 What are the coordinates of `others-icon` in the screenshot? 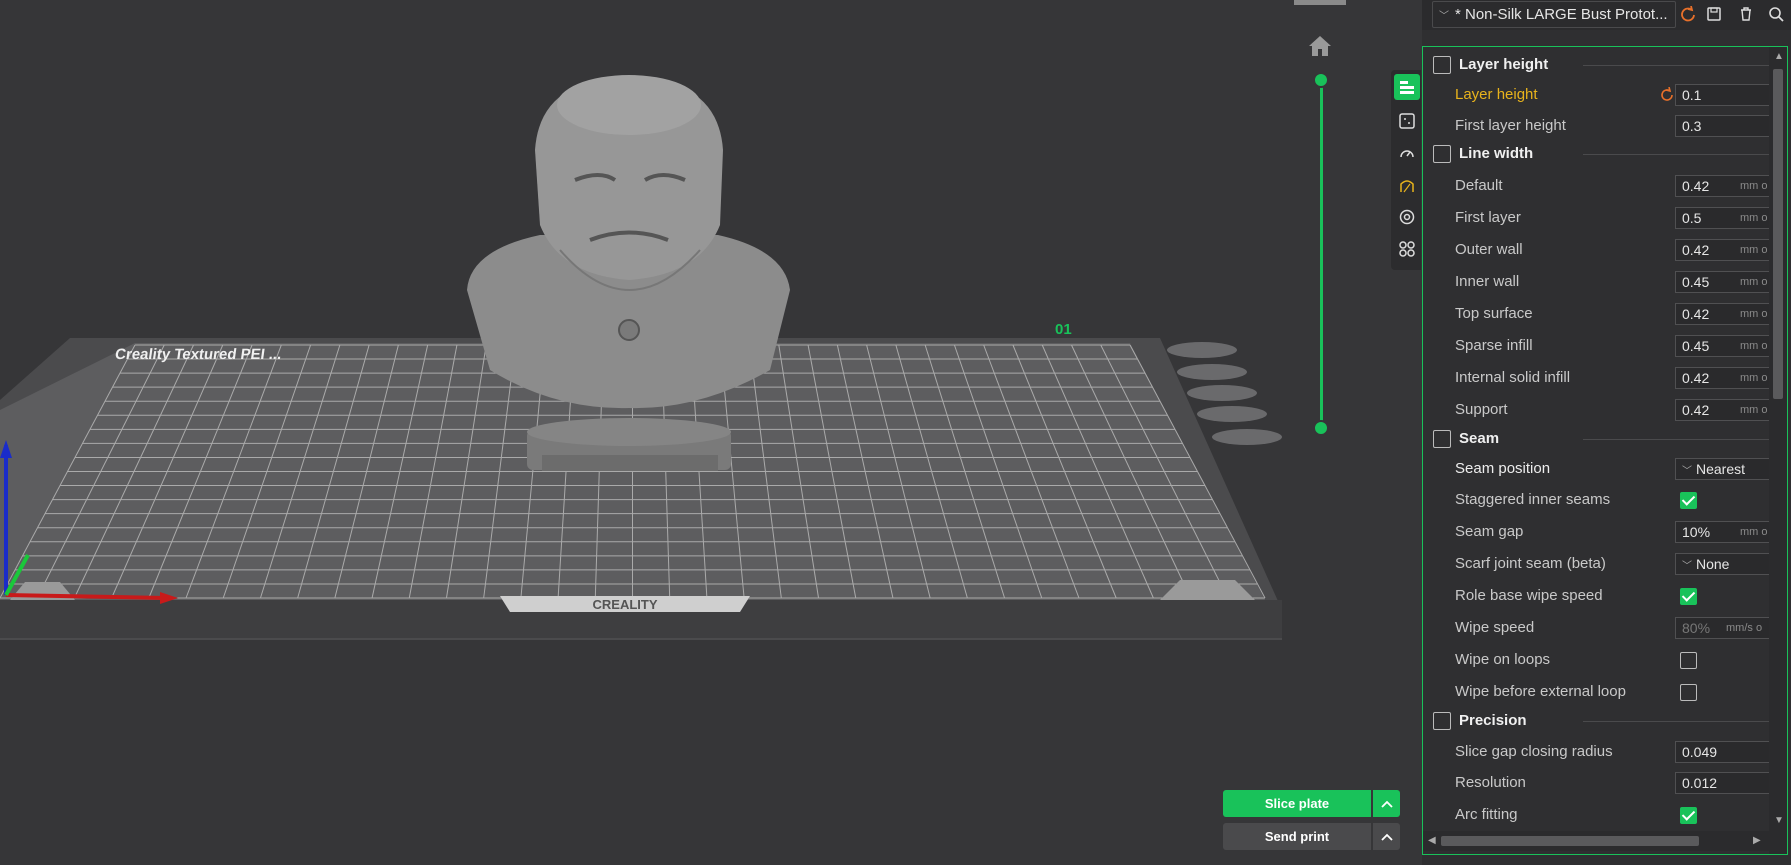 It's located at (1407, 249).